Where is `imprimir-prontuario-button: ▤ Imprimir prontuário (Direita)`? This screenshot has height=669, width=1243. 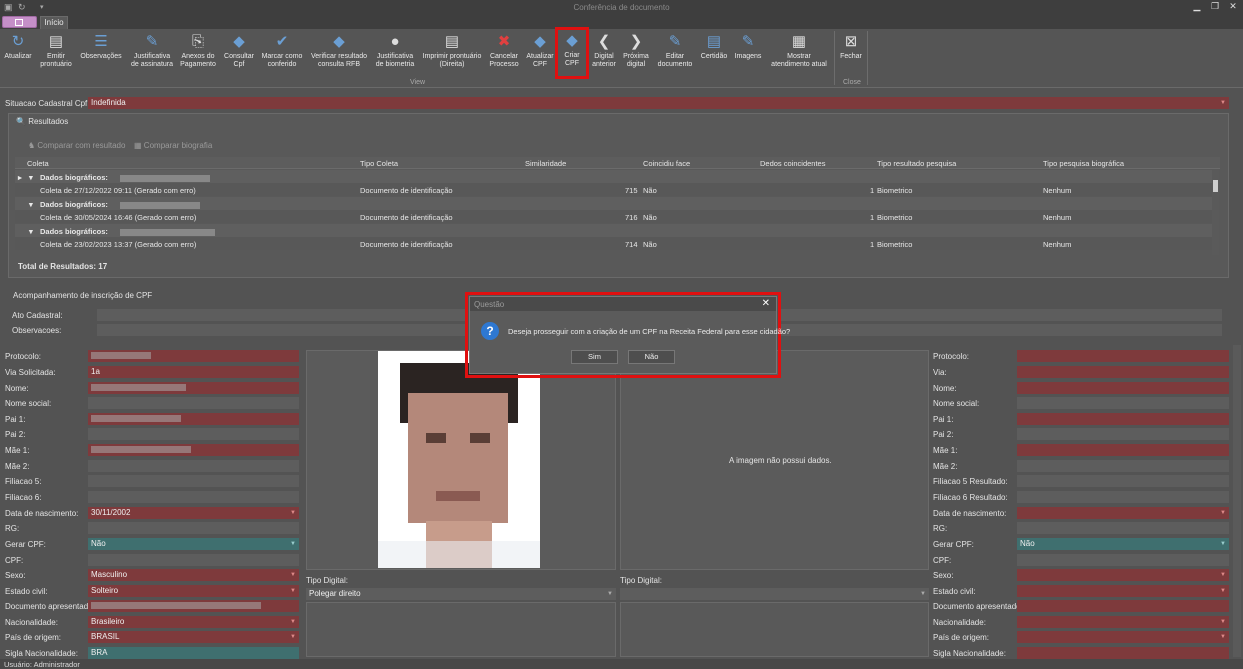
imprimir-prontuario-button: ▤ Imprimir prontuário (Direita) is located at coordinates (452, 53).